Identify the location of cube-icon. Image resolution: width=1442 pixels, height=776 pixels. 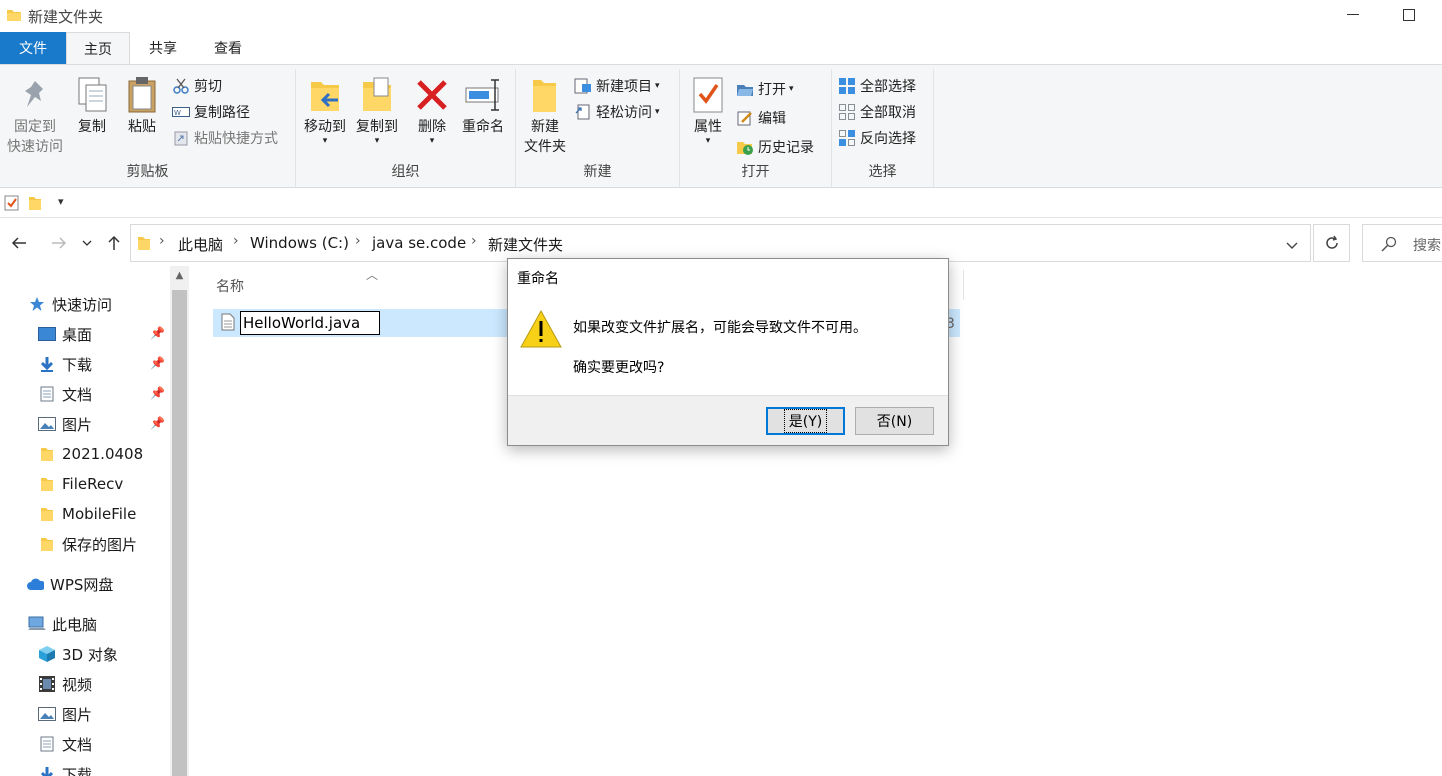
(47, 654).